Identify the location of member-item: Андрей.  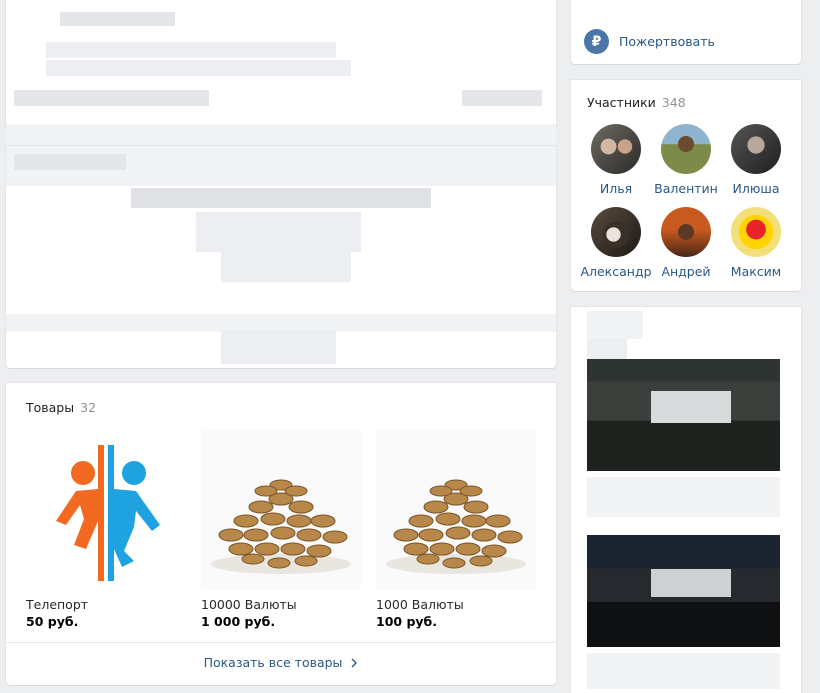
(686, 243).